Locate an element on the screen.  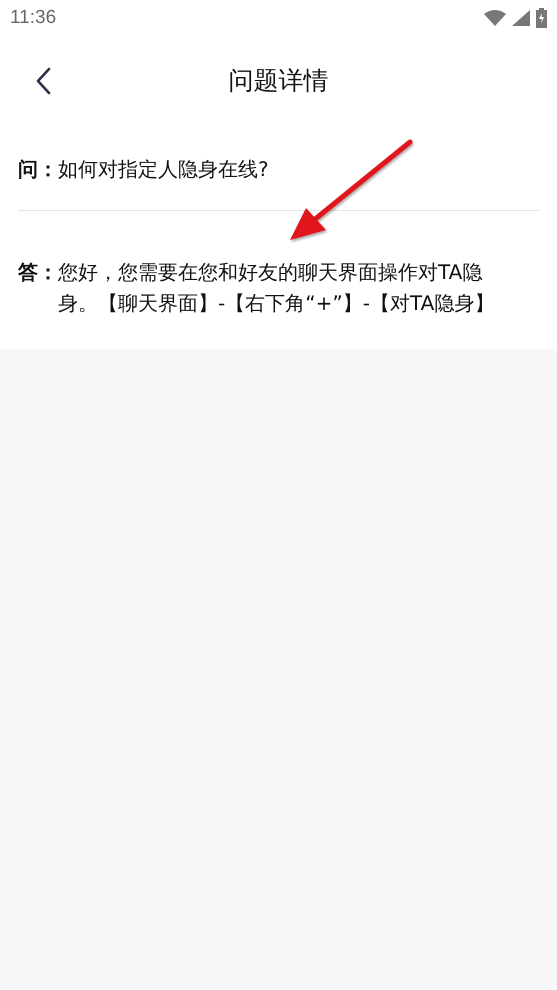
status-time: 11:36 is located at coordinates (33, 18).